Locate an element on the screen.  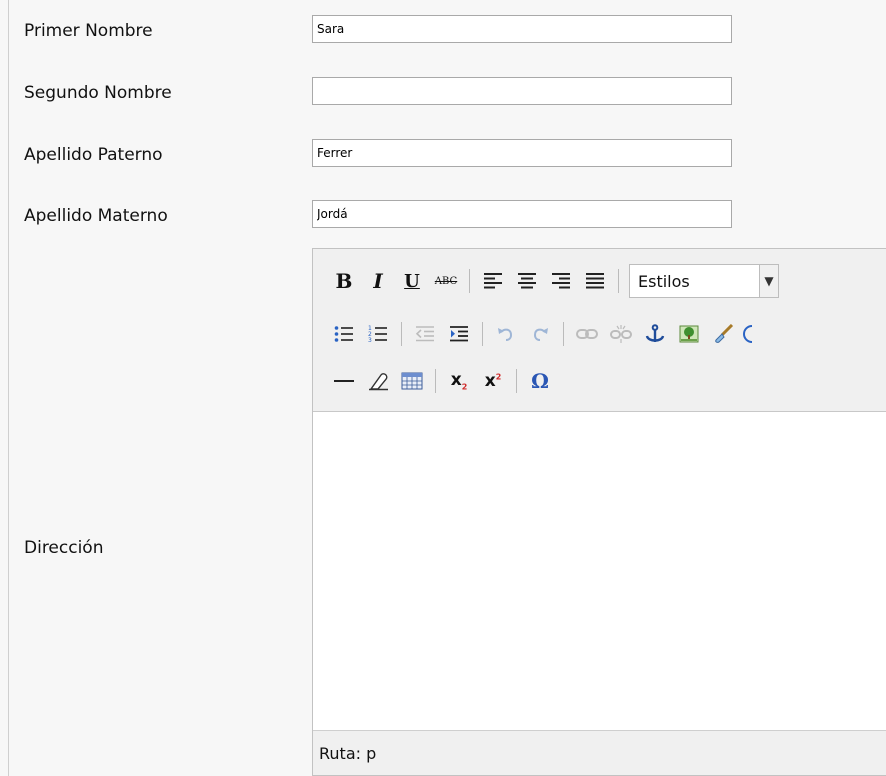
subscript-icon: x2 is located at coordinates (459, 381).